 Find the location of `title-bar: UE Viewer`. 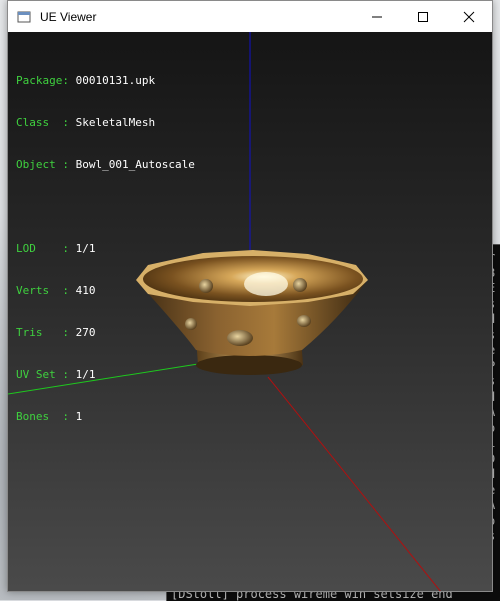

title-bar: UE Viewer is located at coordinates (250, 16).